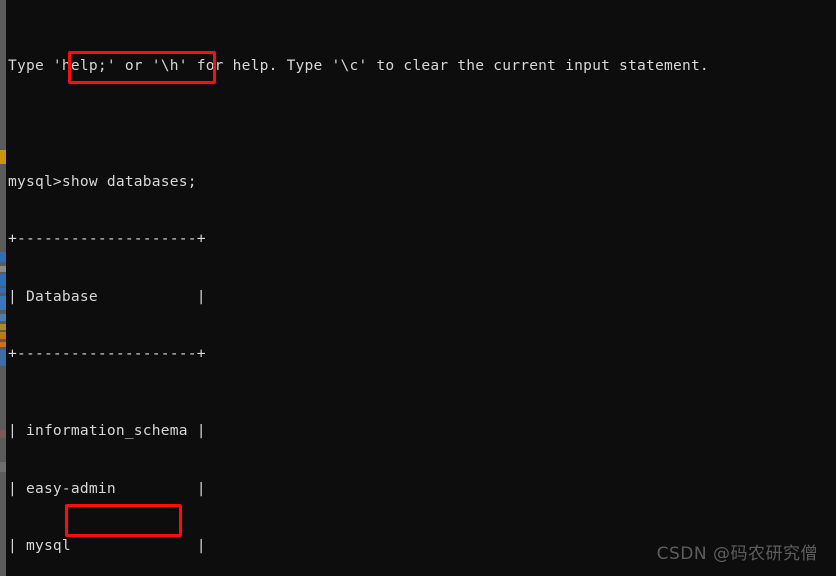 The height and width of the screenshot is (576, 836). I want to click on table-row: | information_schema |, so click(107, 431).